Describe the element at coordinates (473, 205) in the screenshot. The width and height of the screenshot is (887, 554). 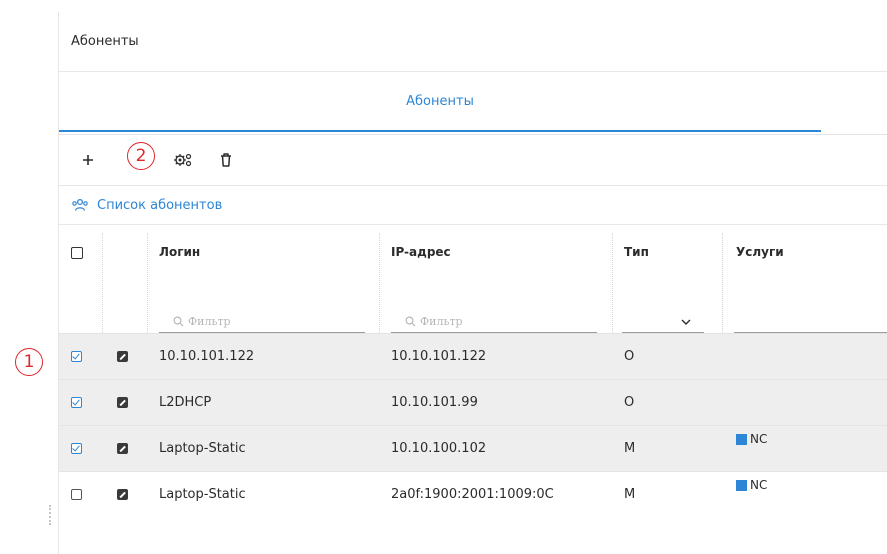
I see `subscribers-list-header: Список абонентов` at that location.